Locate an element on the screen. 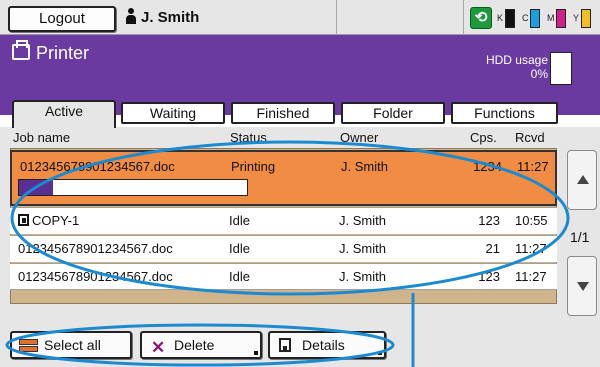 This screenshot has width=600, height=367. tab-folder: Folder is located at coordinates (393, 113).